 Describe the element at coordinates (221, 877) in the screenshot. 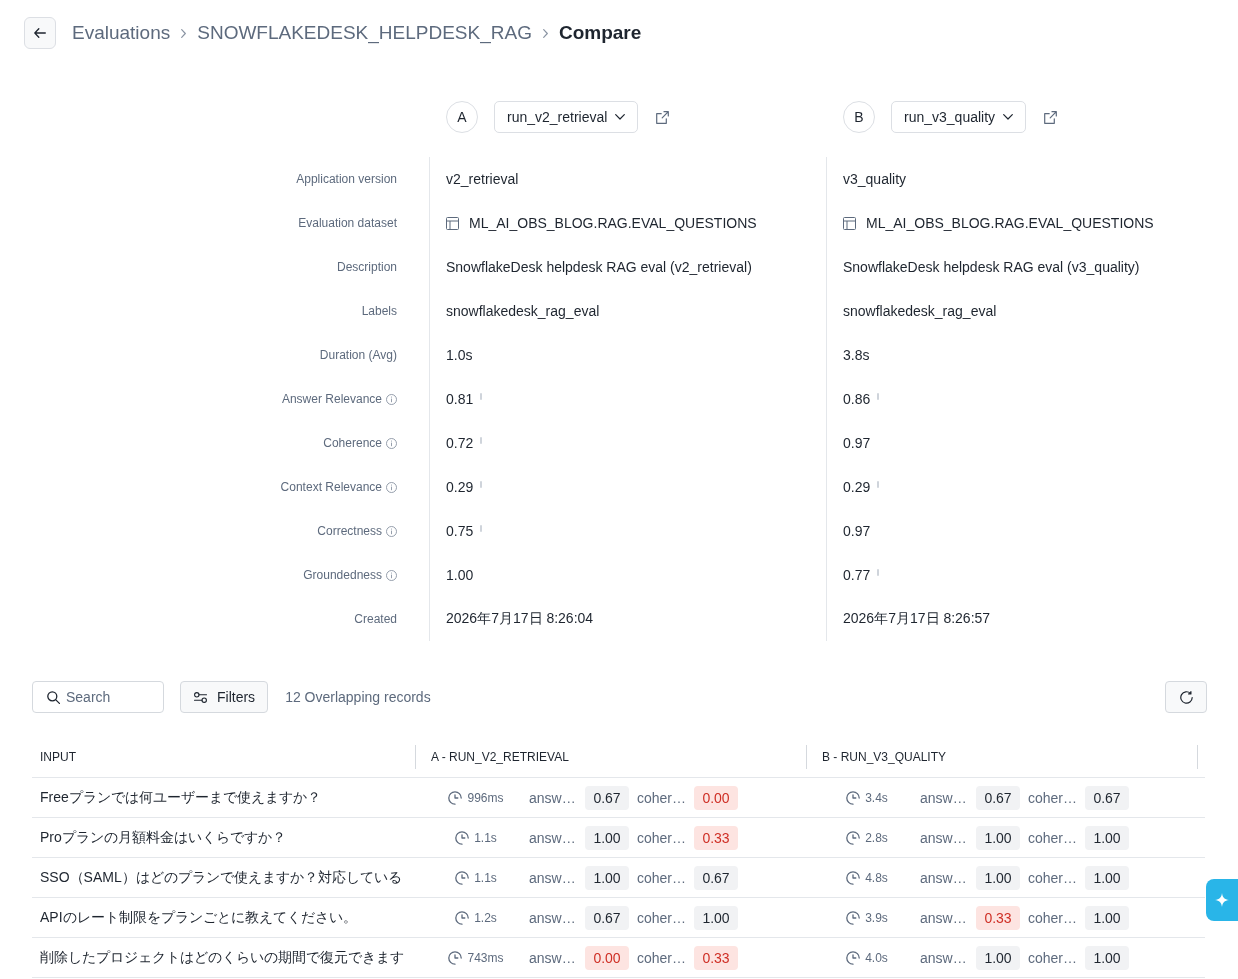

I see `question-text: SSO（SAML）はどのプランで使えますか？対応している` at that location.